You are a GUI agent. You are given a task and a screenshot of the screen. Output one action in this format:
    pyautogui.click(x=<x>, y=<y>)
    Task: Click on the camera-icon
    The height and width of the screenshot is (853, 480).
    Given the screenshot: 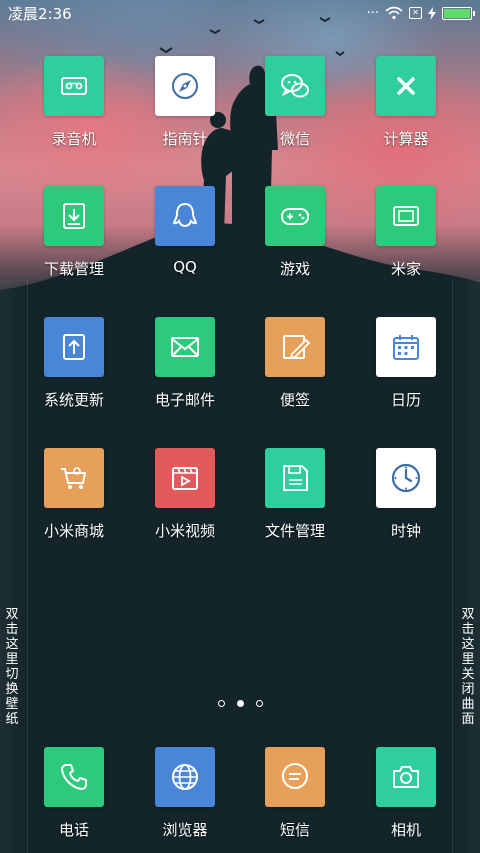 What is the action you would take?
    pyautogui.click(x=406, y=777)
    